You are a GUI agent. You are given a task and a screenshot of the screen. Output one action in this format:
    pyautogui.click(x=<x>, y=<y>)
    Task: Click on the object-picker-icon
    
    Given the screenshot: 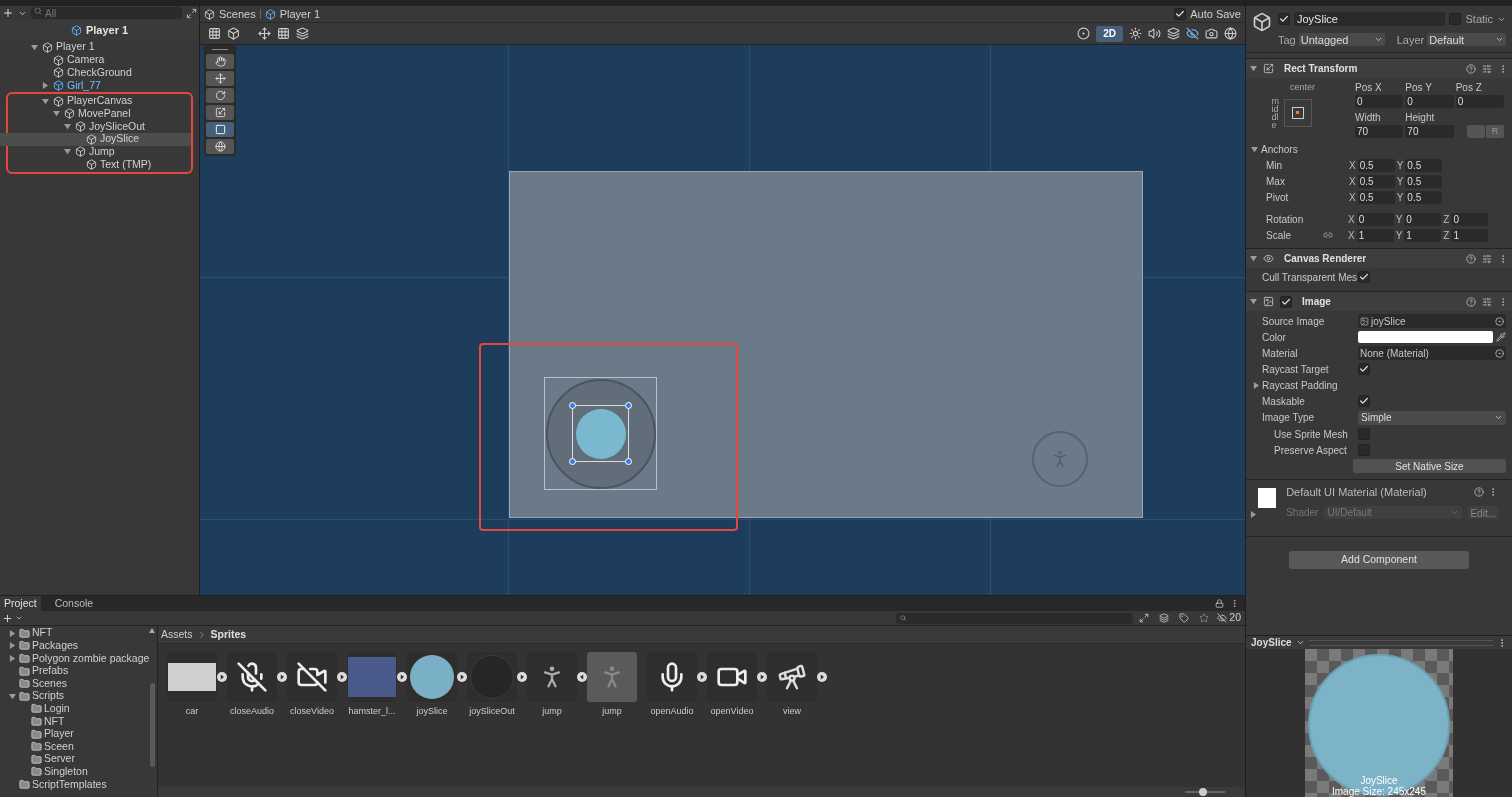 What is the action you would take?
    pyautogui.click(x=1499, y=321)
    